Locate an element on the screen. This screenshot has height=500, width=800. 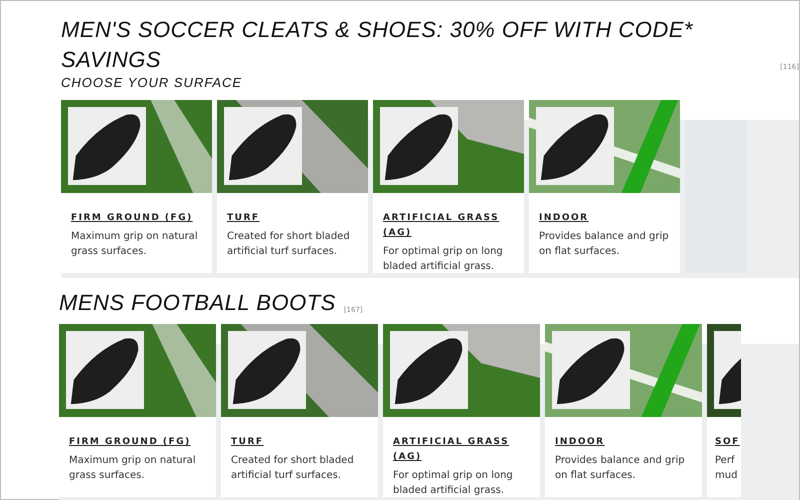
surface-description: Perf mud is located at coordinates (726, 468).